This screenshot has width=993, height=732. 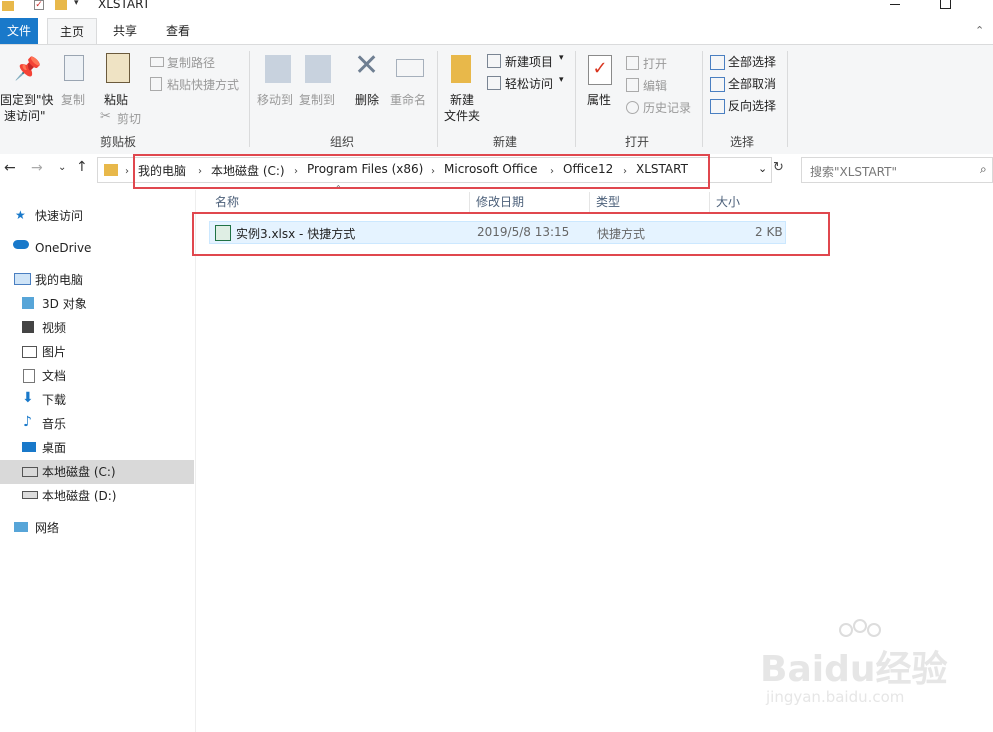 What do you see at coordinates (73, 99) in the screenshot?
I see `copy-button: 复制` at bounding box center [73, 99].